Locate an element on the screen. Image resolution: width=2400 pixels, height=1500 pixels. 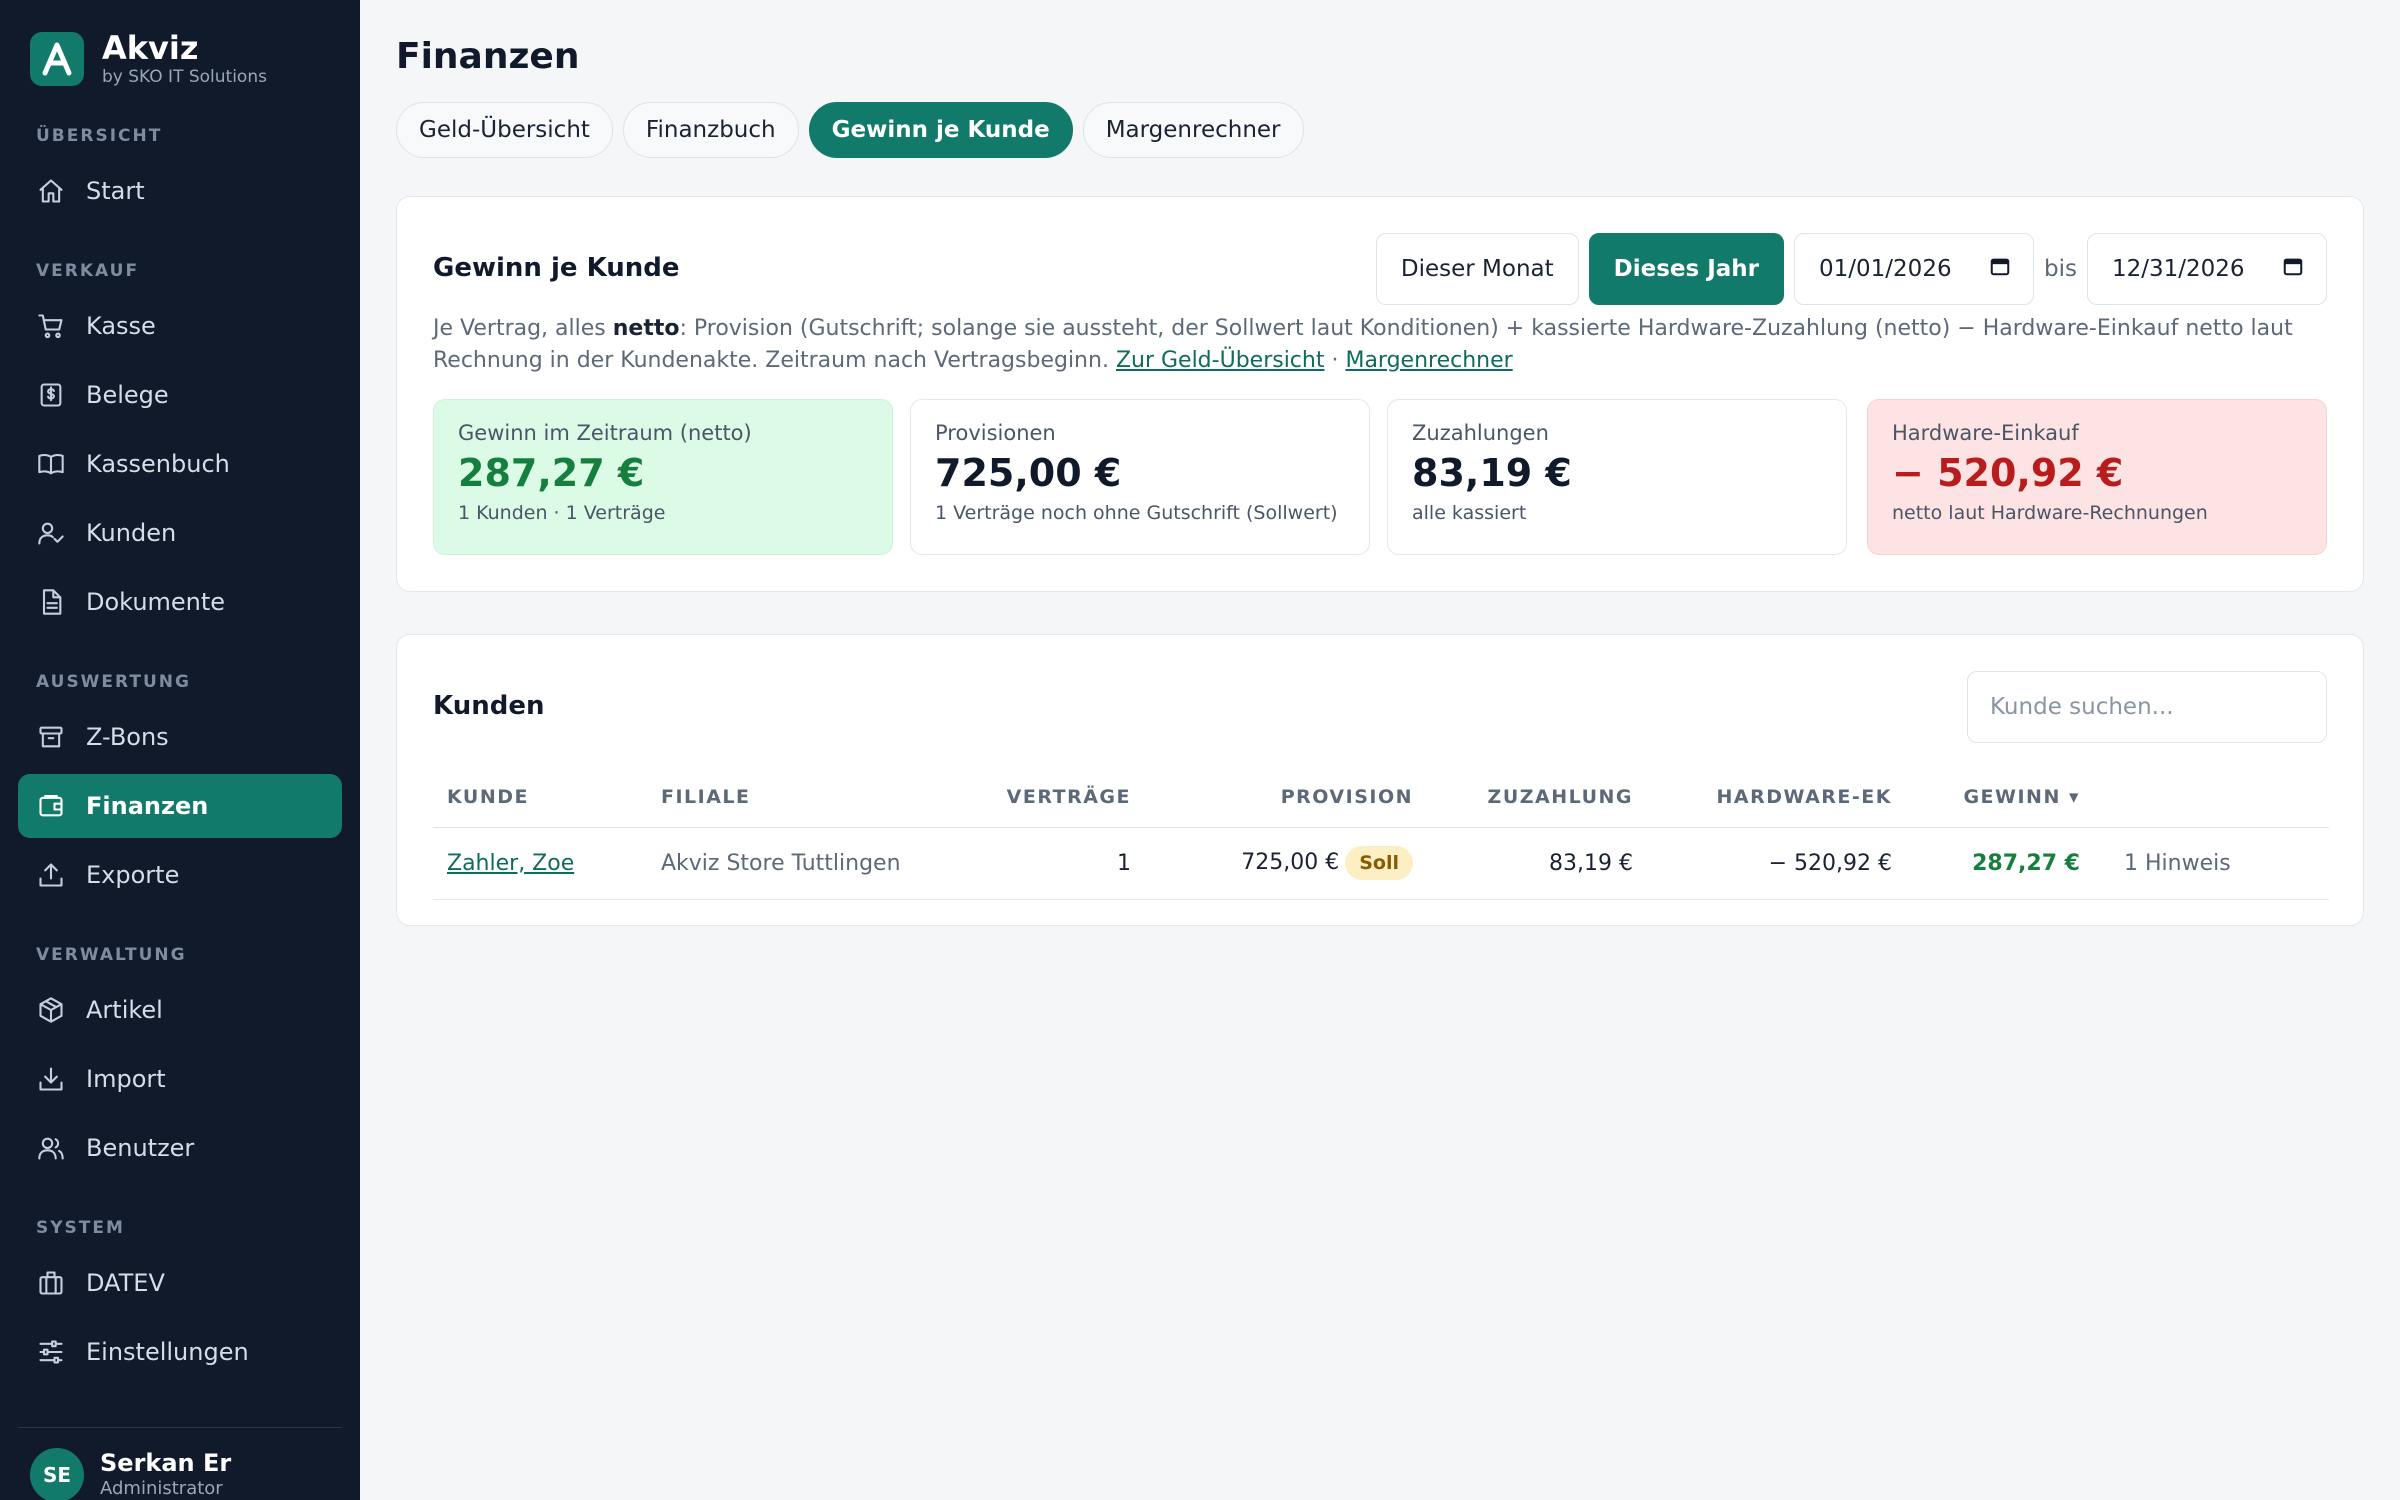
sidebar-item-label: DATEV is located at coordinates (125, 1283).